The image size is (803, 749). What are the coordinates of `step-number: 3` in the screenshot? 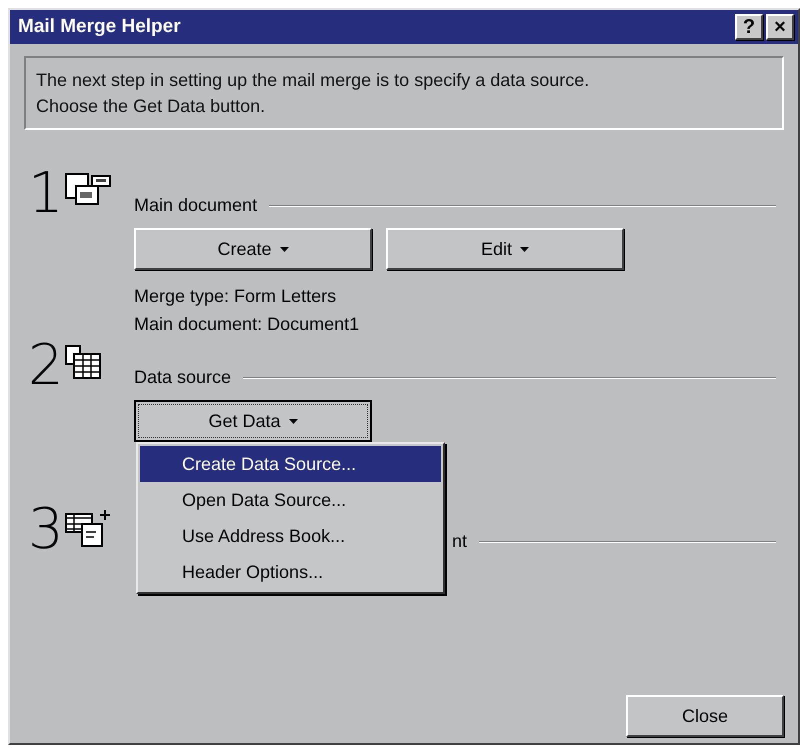 It's located at (45, 530).